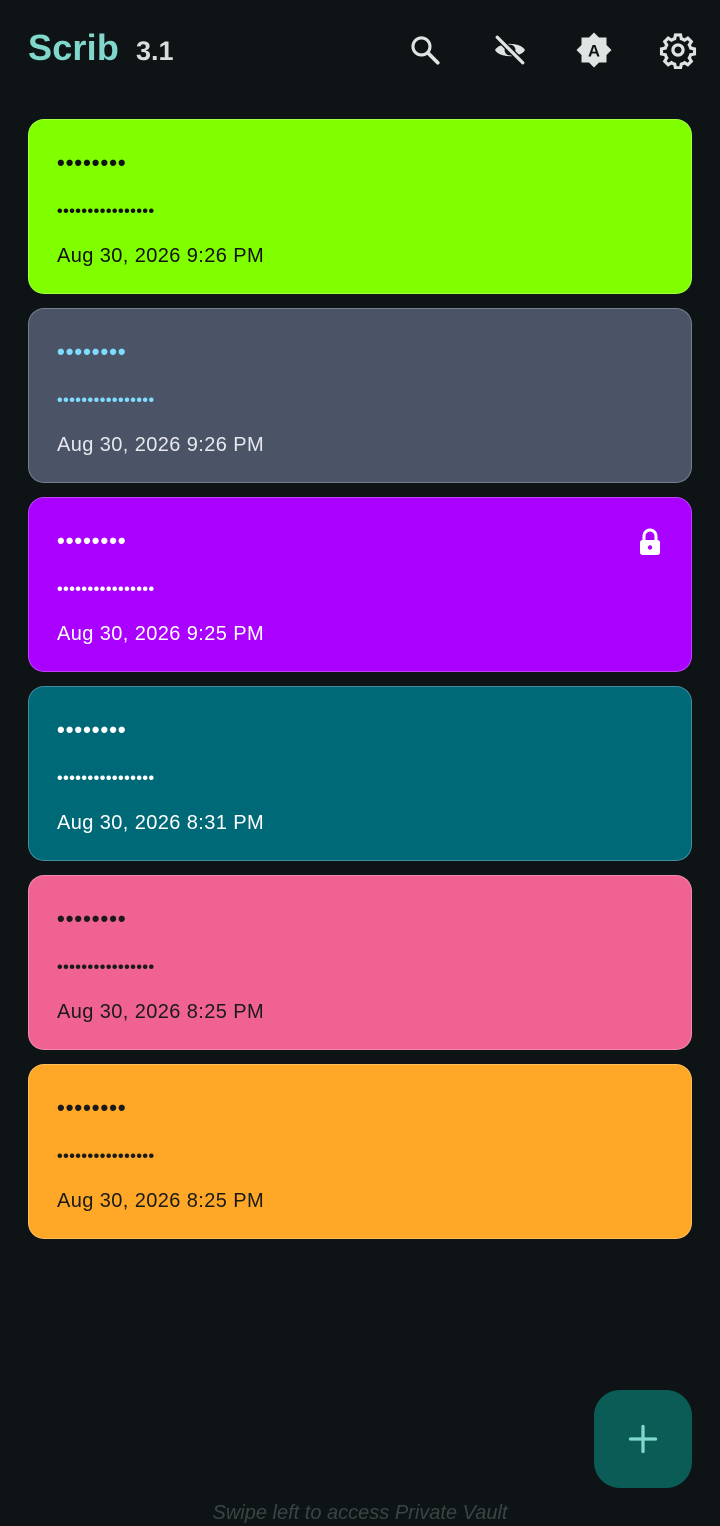 The image size is (720, 1526). I want to click on note-date: Aug 30, 2026 9:25 PM, so click(161, 634).